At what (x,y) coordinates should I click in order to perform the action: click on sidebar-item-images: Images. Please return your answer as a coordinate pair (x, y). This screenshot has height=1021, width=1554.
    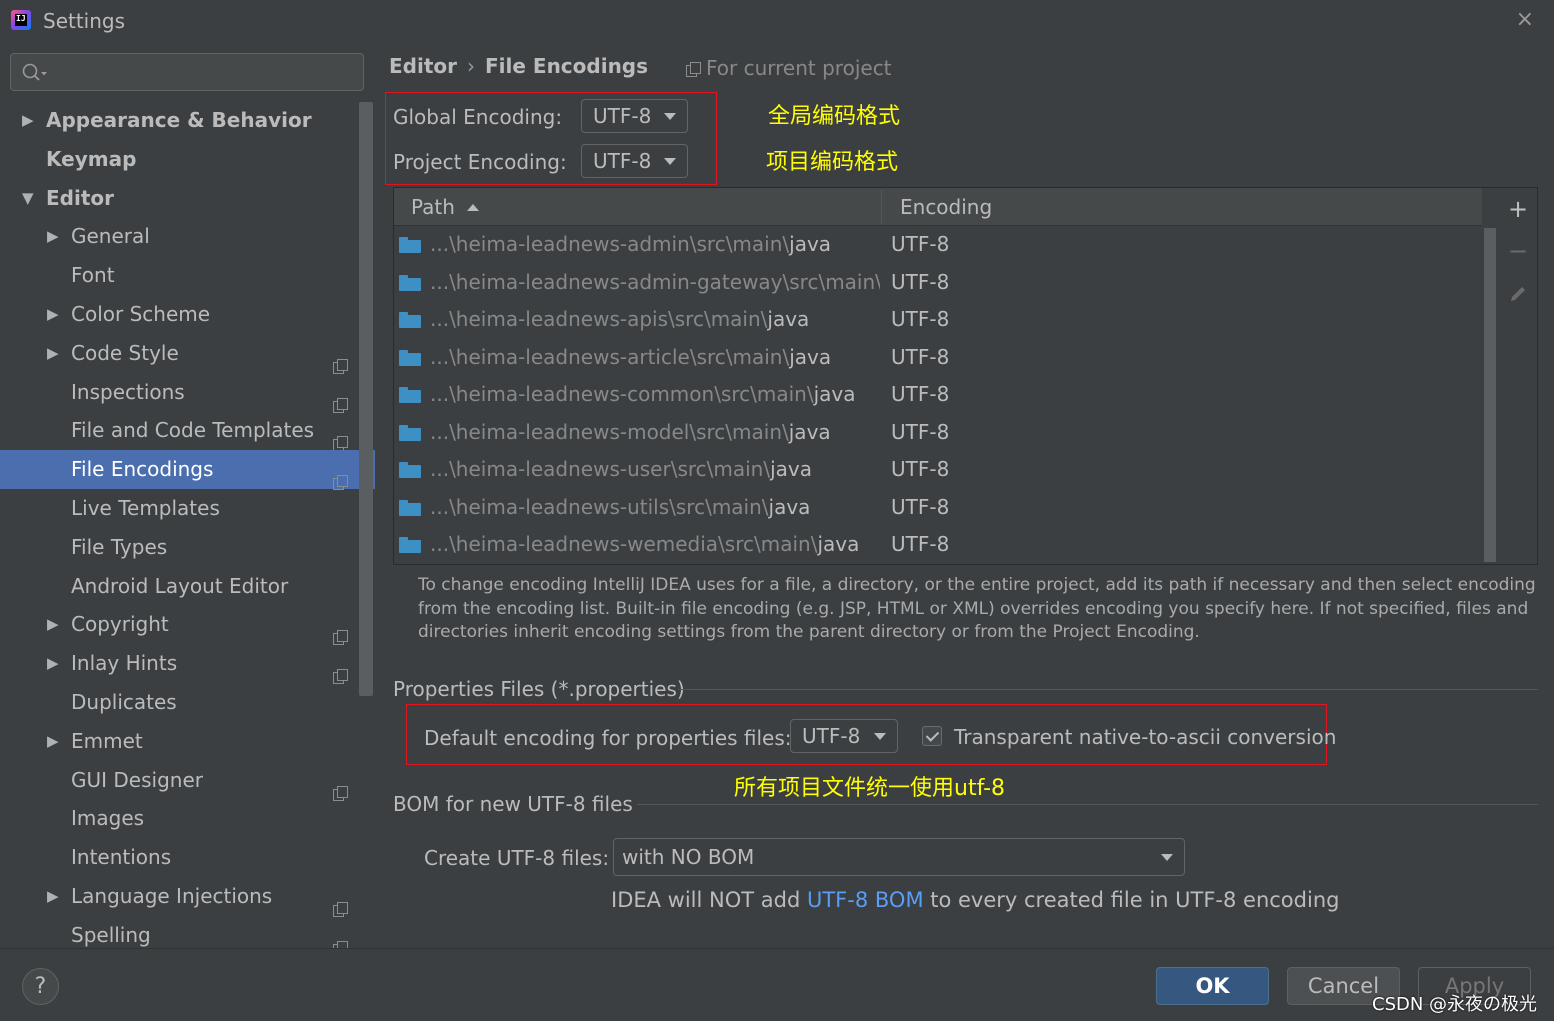
    Looking at the image, I should click on (180, 818).